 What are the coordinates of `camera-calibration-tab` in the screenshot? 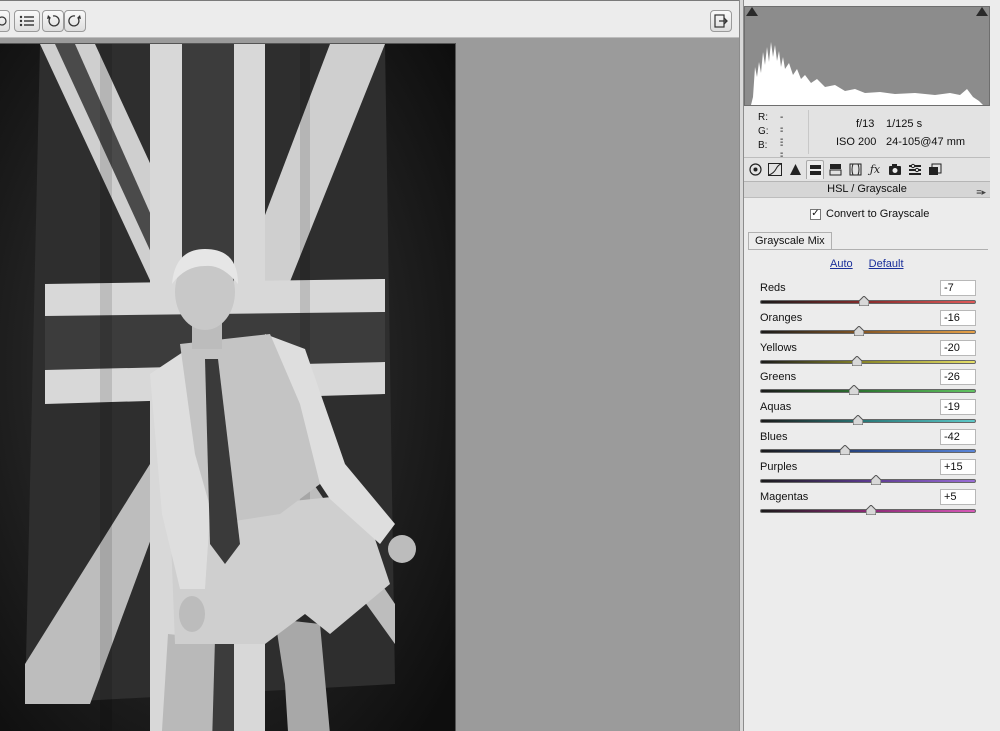 It's located at (895, 169).